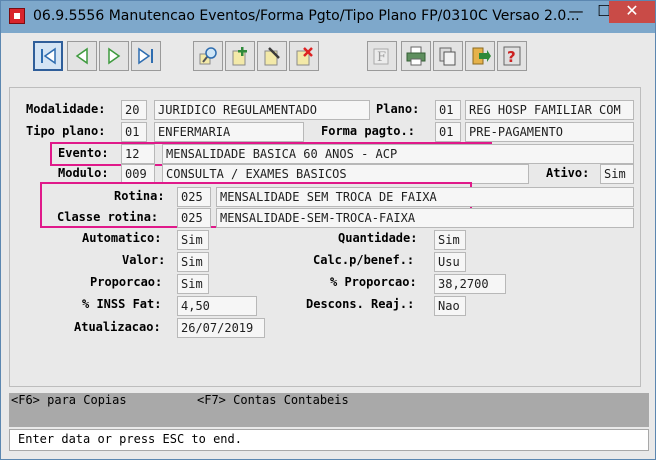  I want to click on next-record-button, so click(114, 56).